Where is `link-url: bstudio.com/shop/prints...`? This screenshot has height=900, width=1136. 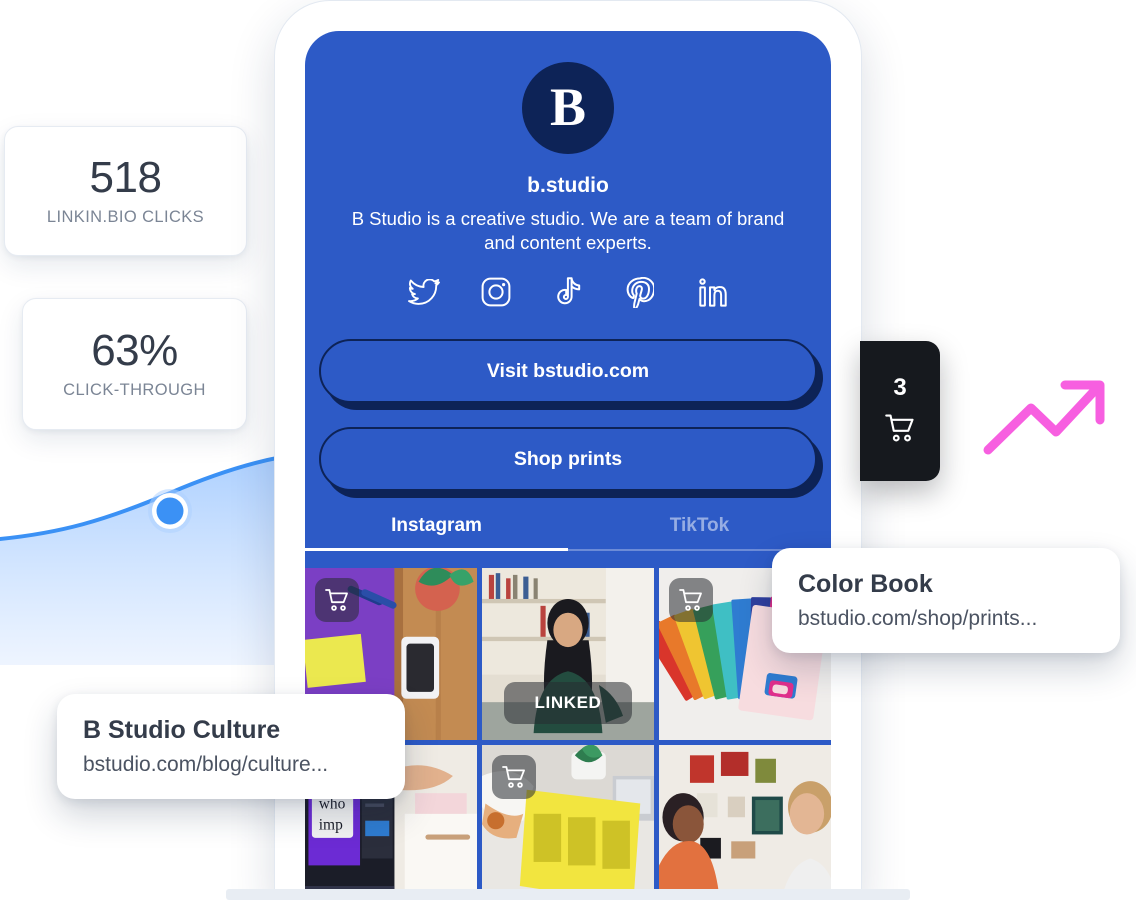 link-url: bstudio.com/shop/prints... is located at coordinates (918, 618).